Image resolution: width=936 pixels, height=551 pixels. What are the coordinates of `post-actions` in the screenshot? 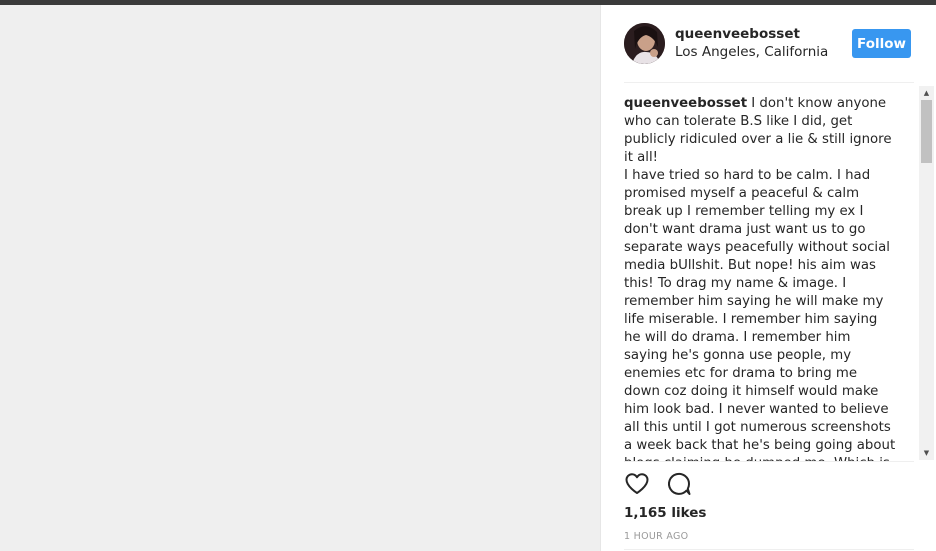 It's located at (658, 485).